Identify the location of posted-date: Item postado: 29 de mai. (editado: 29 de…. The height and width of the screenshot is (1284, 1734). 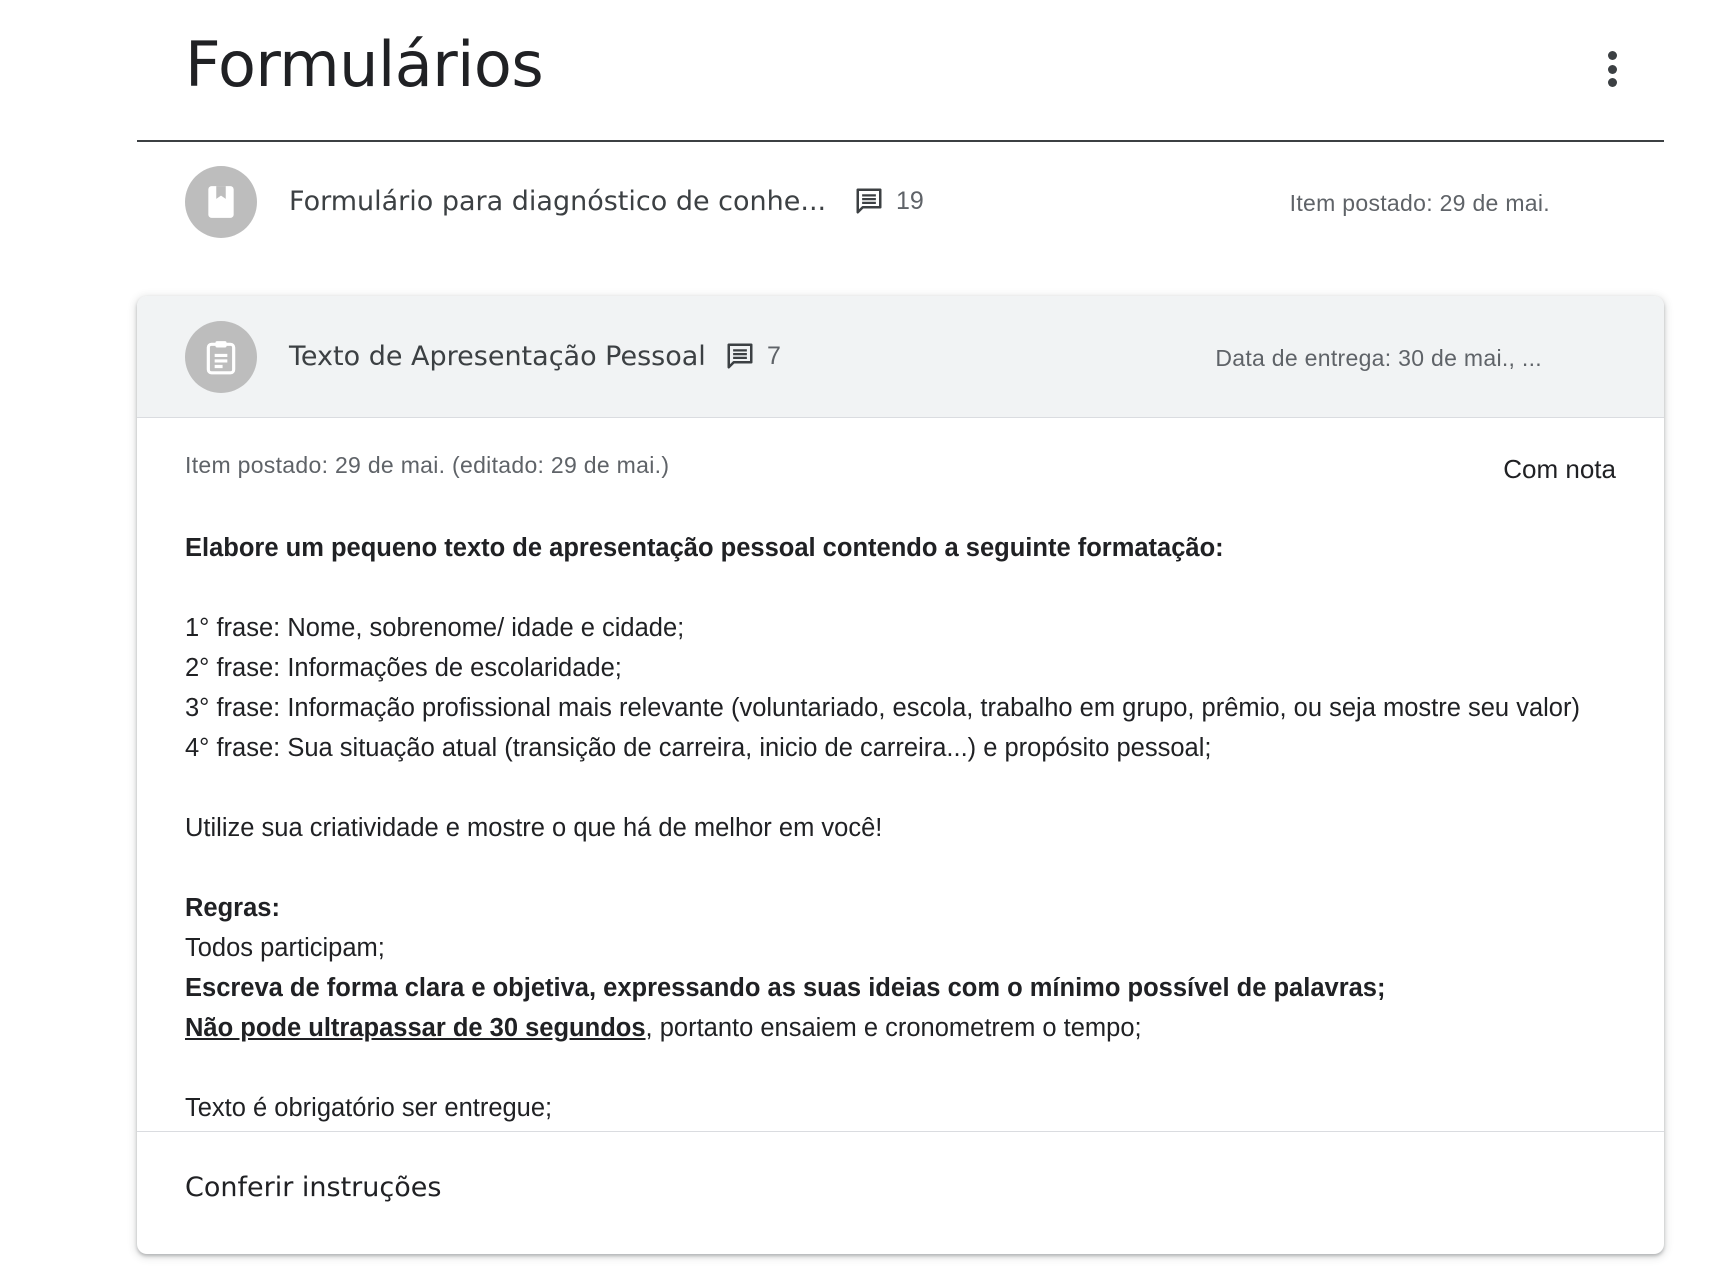
(427, 465).